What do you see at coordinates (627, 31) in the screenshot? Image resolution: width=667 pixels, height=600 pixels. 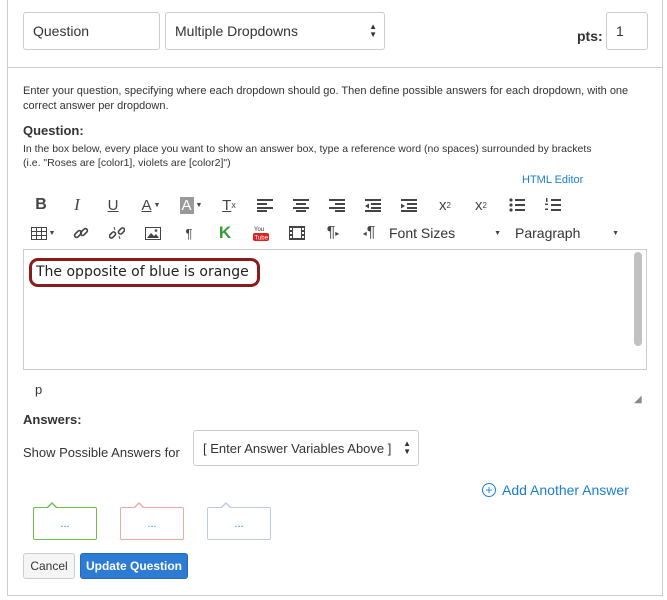 I see `points-input: 1` at bounding box center [627, 31].